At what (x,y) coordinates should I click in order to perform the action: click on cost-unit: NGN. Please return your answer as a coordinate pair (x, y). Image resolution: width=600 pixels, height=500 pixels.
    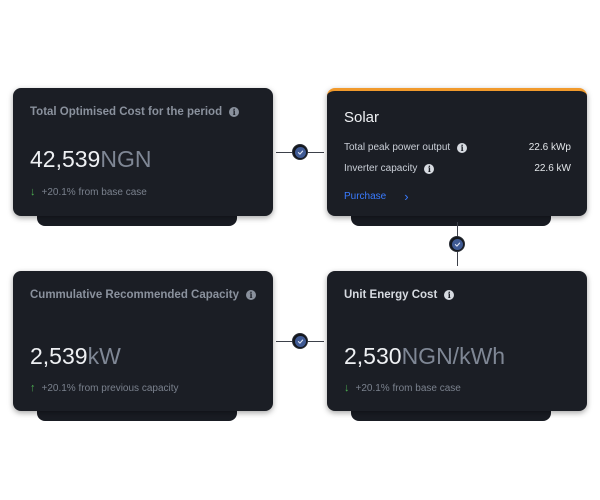
    Looking at the image, I should click on (126, 159).